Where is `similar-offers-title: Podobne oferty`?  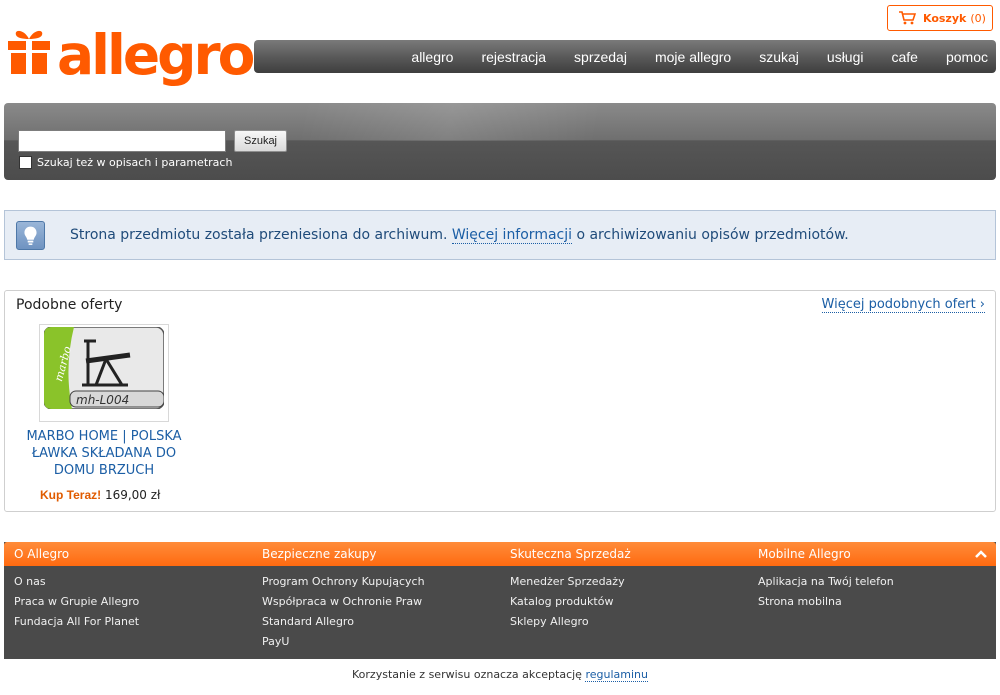
similar-offers-title: Podobne oferty is located at coordinates (69, 305).